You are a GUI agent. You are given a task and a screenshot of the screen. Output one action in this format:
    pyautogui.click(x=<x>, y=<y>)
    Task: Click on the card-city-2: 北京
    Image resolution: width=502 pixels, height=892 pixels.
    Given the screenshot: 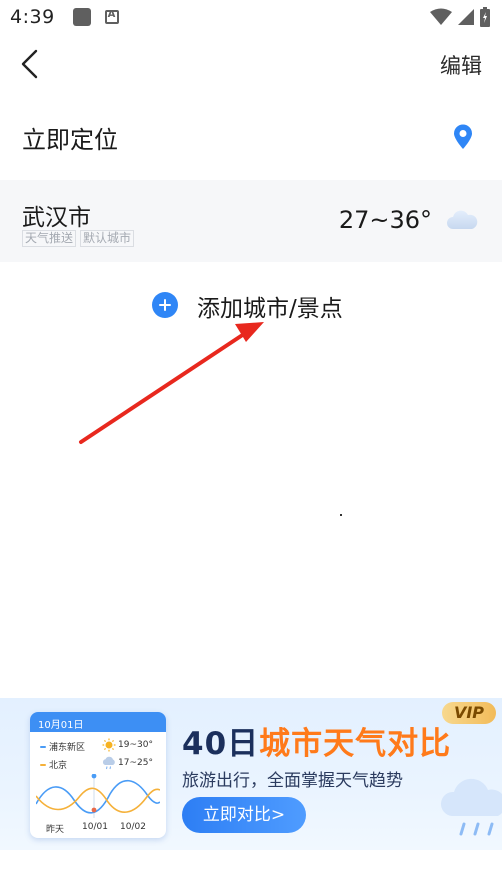 What is the action you would take?
    pyautogui.click(x=58, y=766)
    